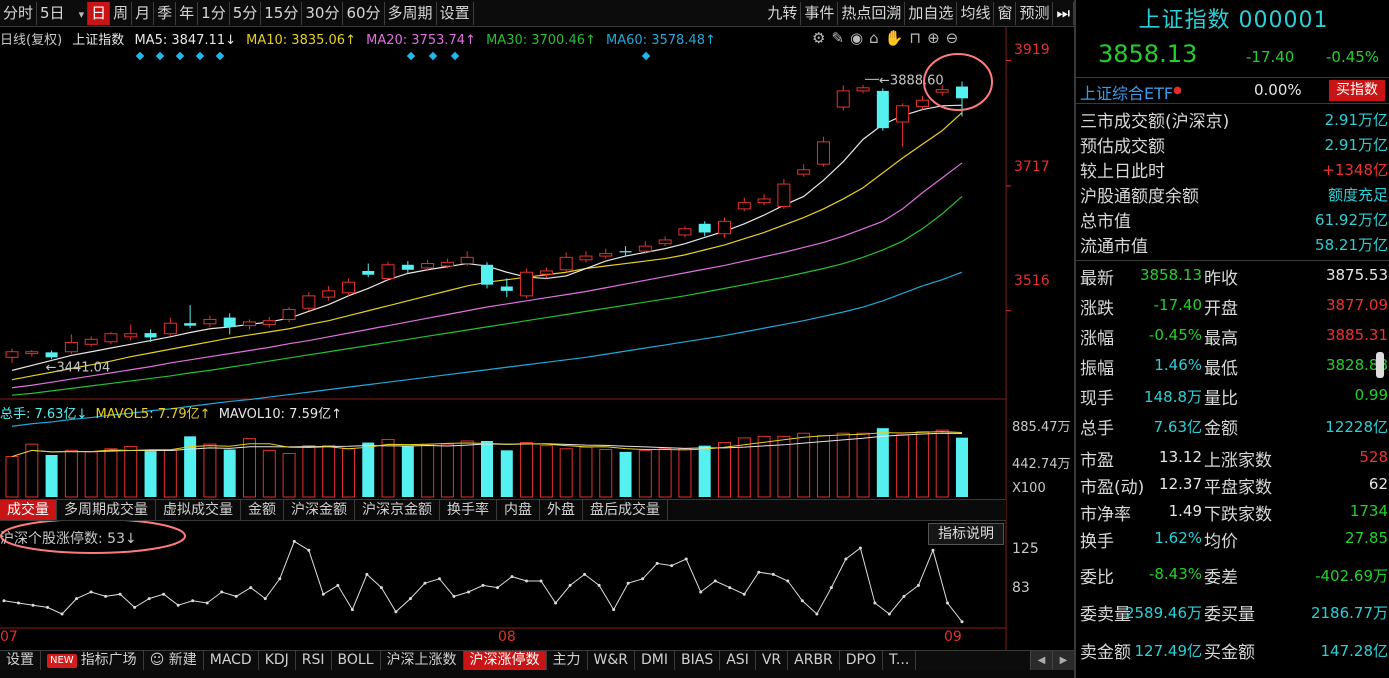 The height and width of the screenshot is (678, 1389). Describe the element at coordinates (214, 13) in the screenshot. I see `tab-1min: 1分` at that location.